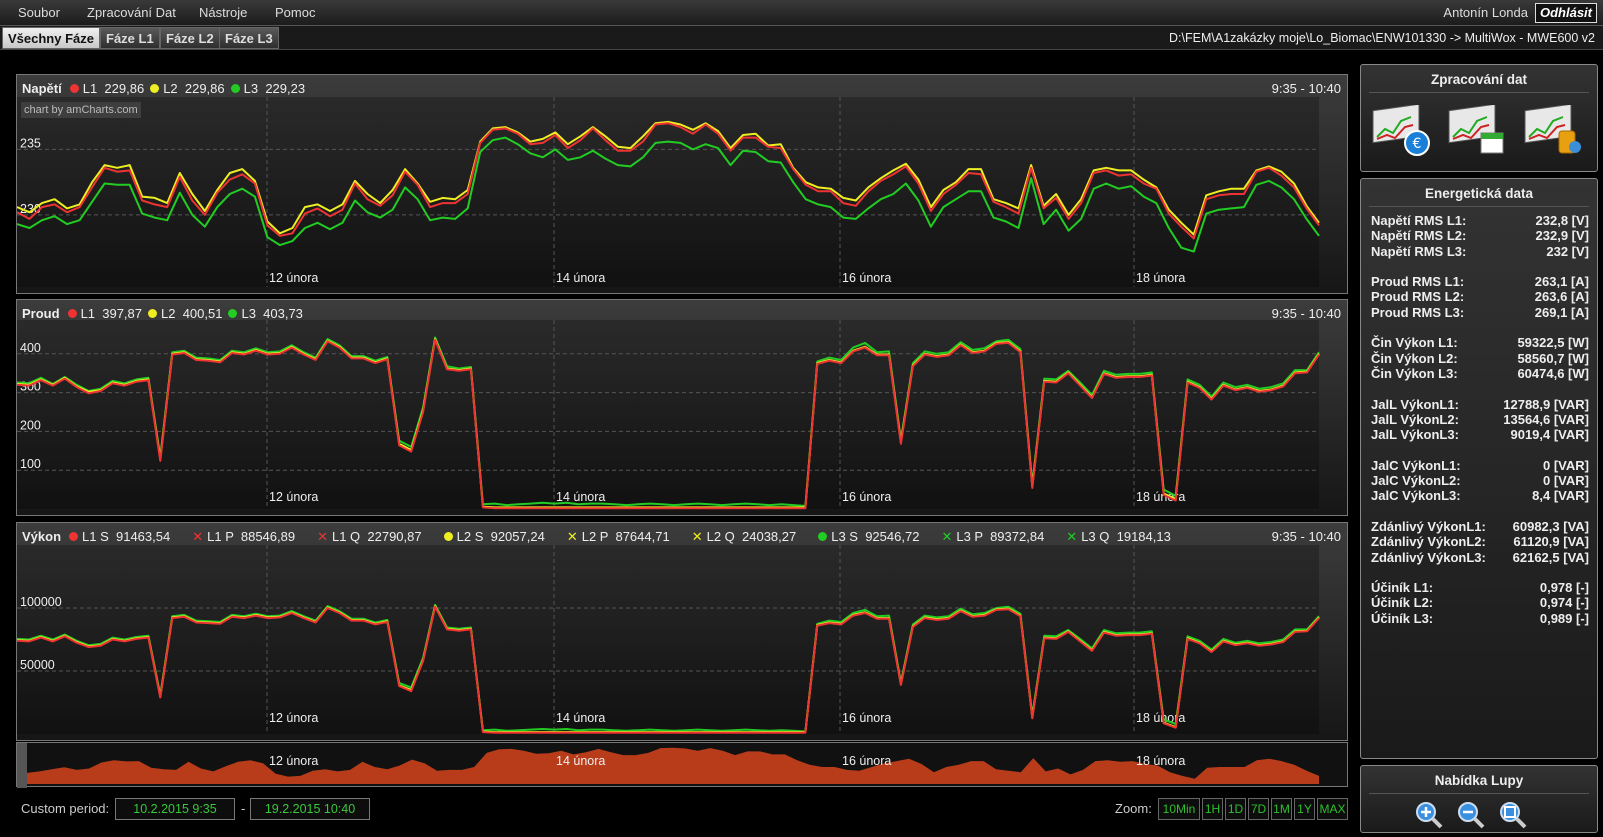  I want to click on menu-soubor: Soubor, so click(39, 12).